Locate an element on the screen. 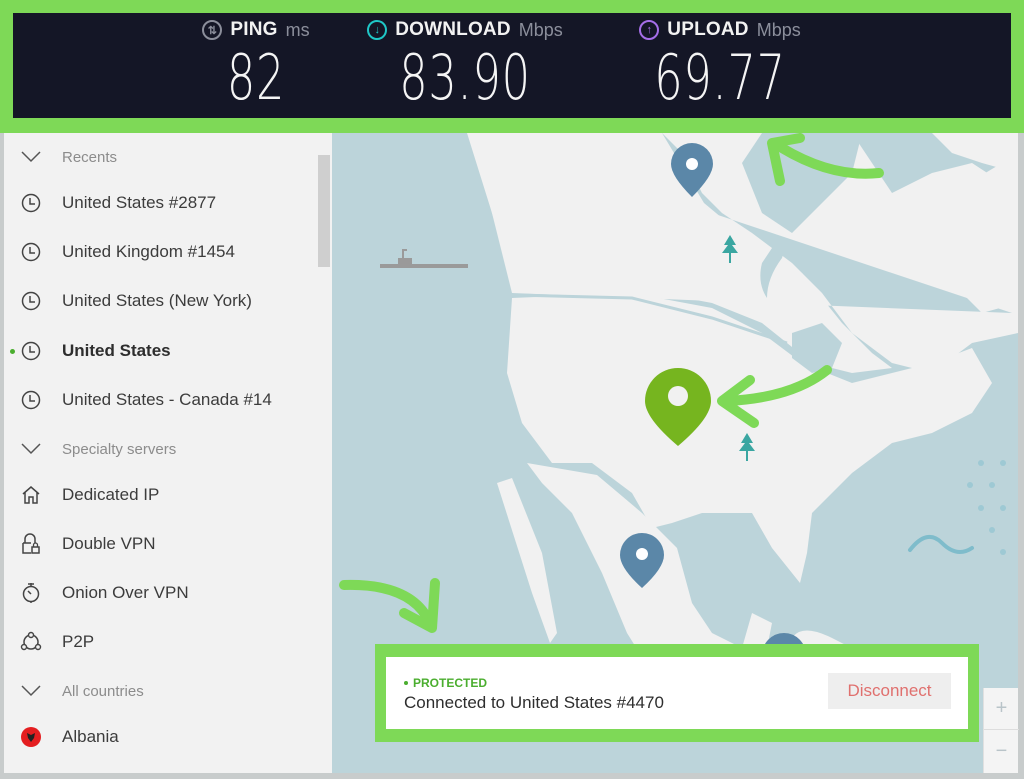  specialty-item-onion: Onion Over VPN is located at coordinates (159, 593).